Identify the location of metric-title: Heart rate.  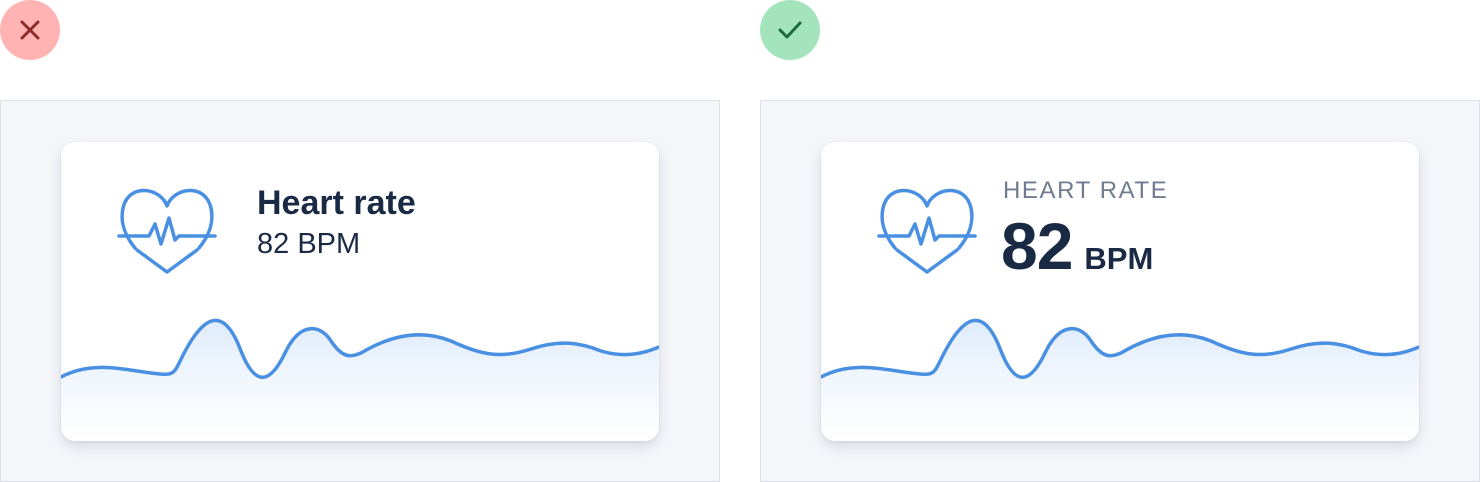
(336, 203).